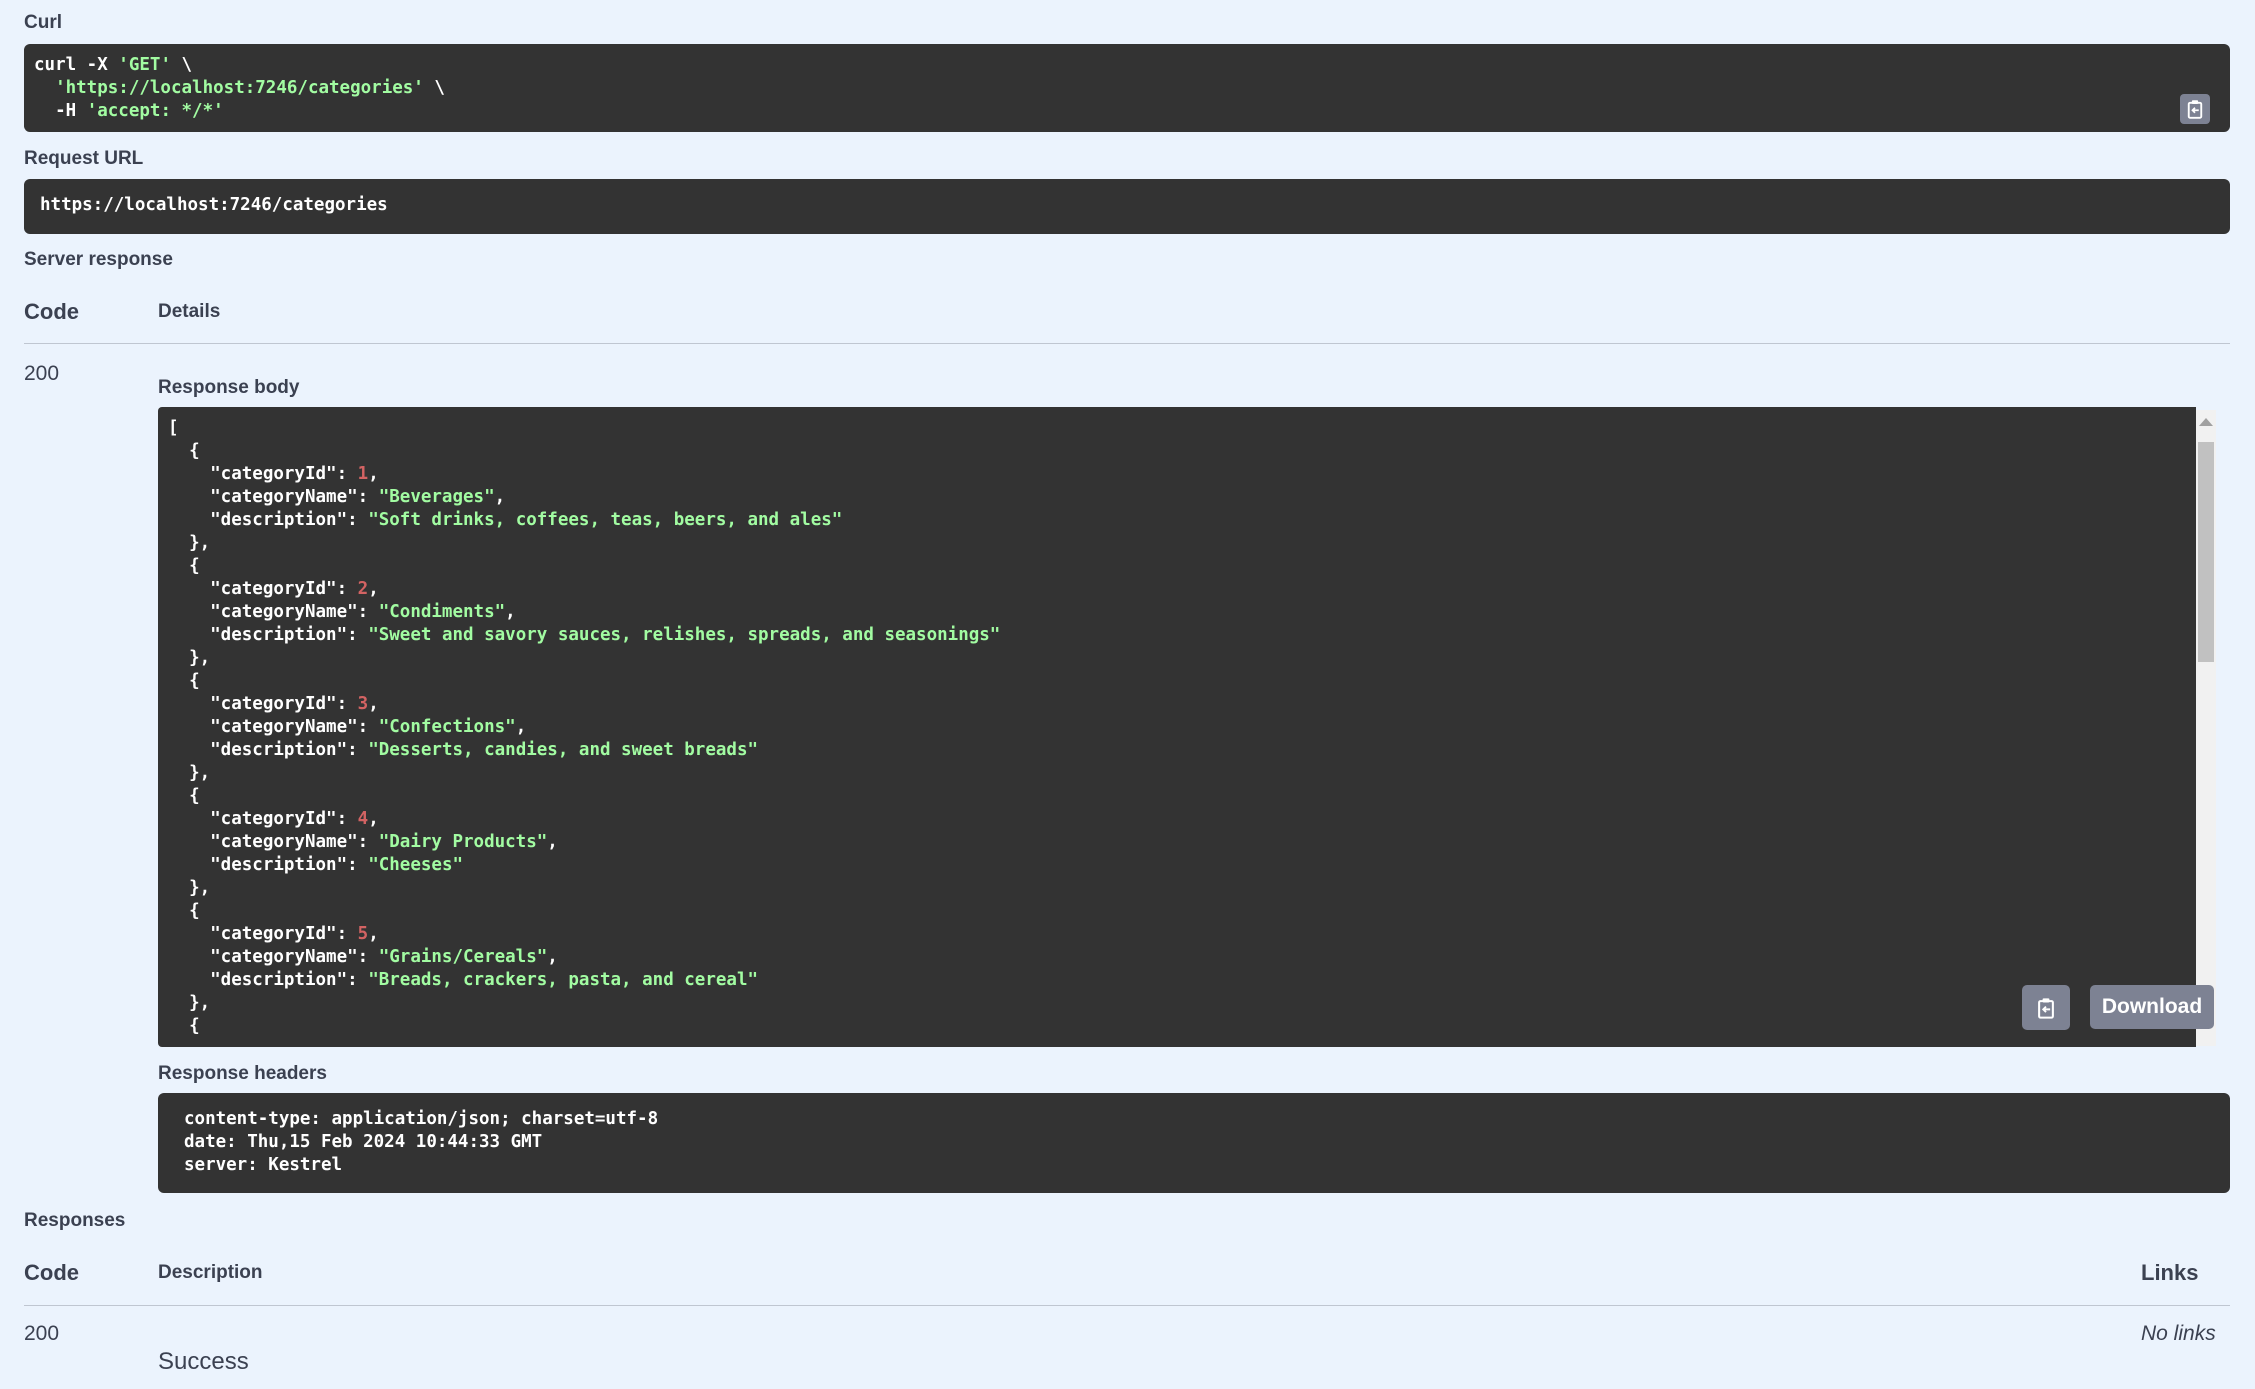 The height and width of the screenshot is (1389, 2255). Describe the element at coordinates (273, 589) in the screenshot. I see `json-line: "categoryId": 2,` at that location.